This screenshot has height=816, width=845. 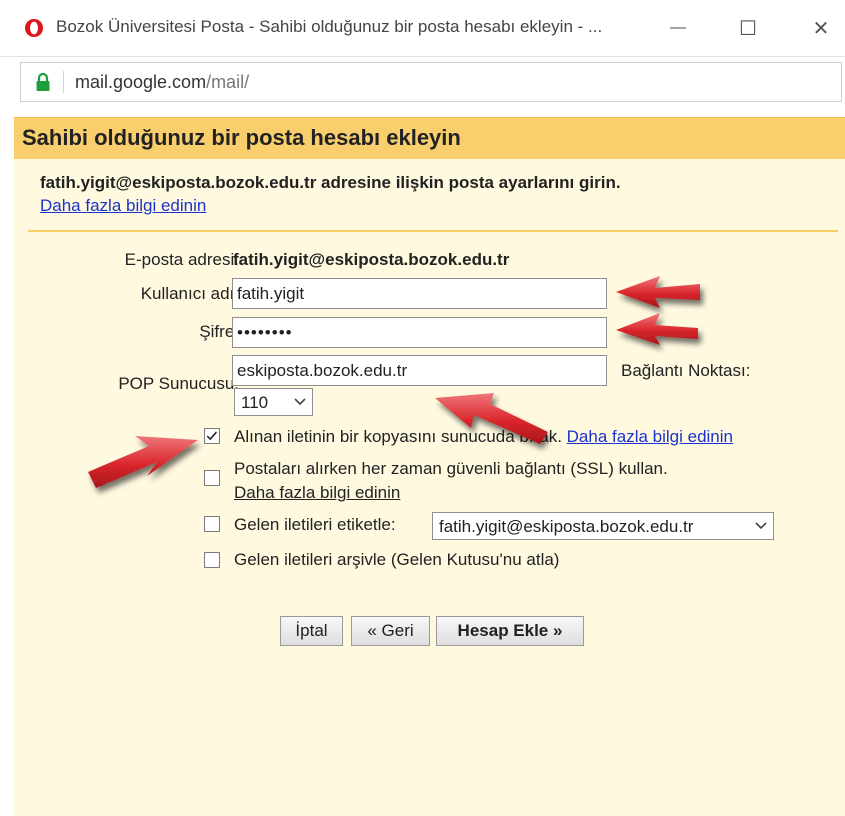 I want to click on leave-copy-learn-more-link: Daha fazla bilgi edinin, so click(x=650, y=436).